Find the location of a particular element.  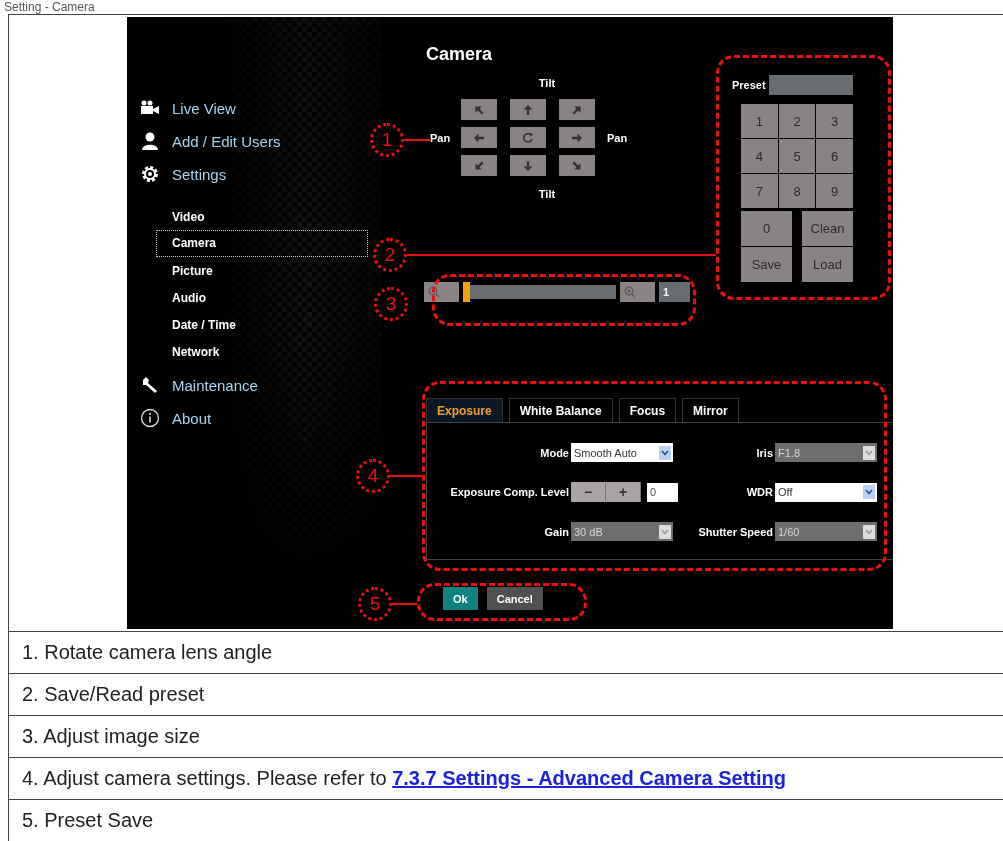

preset-key: 6 is located at coordinates (834, 156).